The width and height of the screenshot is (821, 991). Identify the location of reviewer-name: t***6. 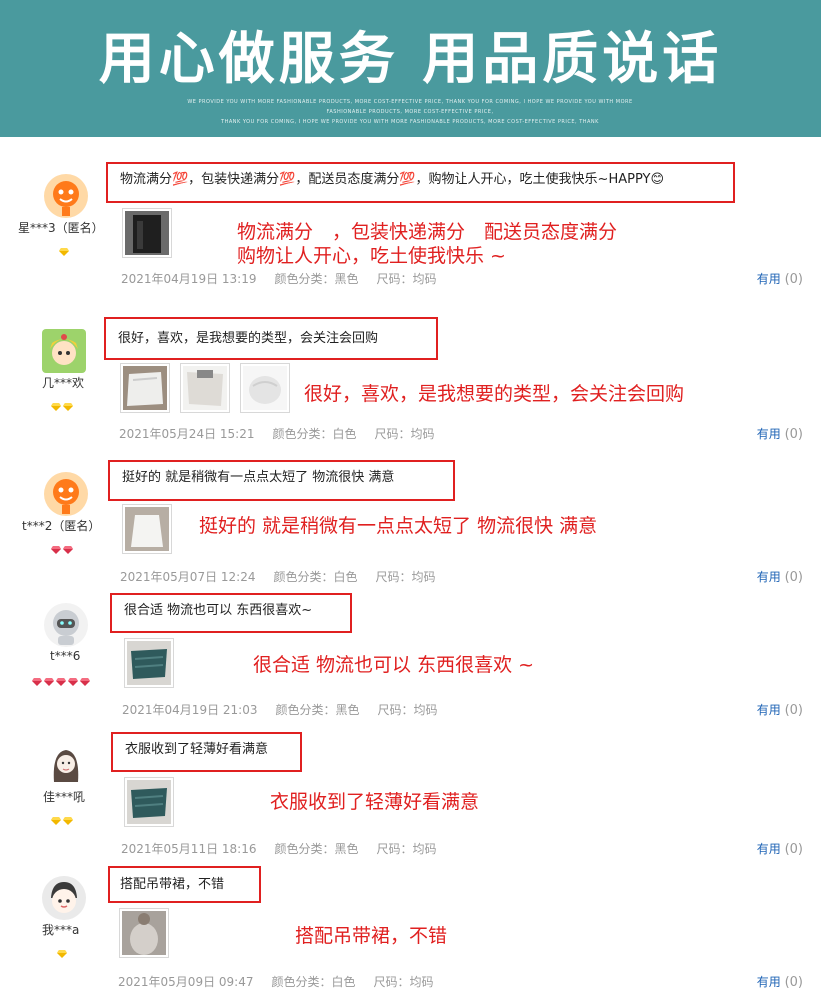
(65, 656).